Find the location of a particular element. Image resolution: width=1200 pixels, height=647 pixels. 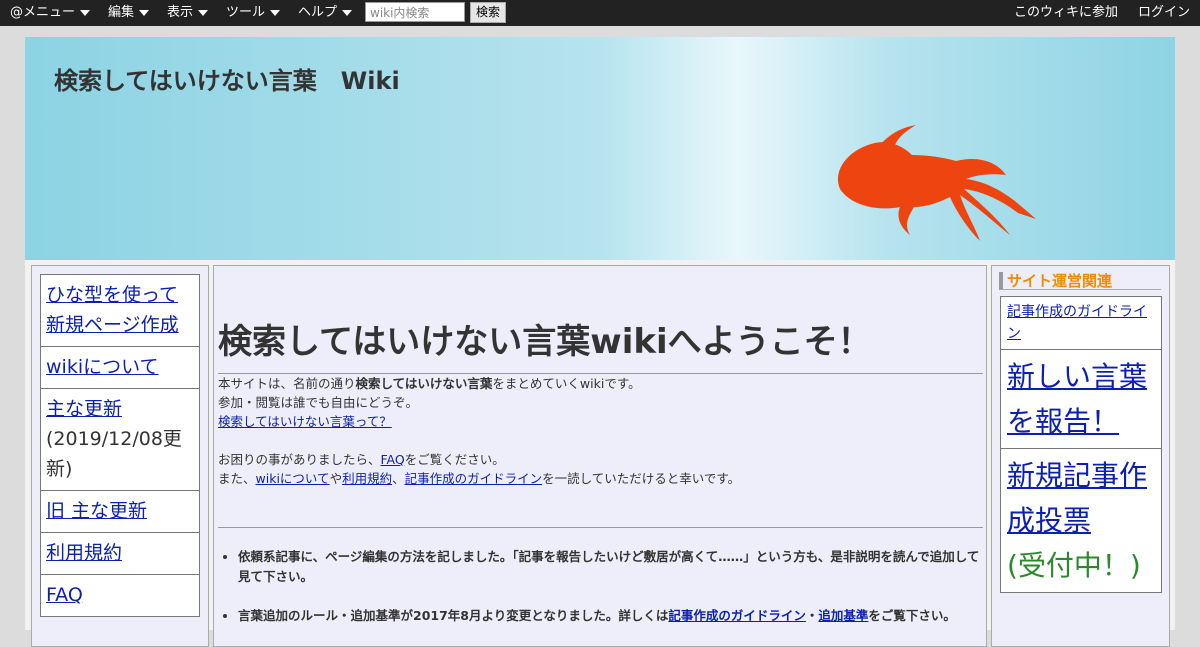

menu-help-label: ヘルプ is located at coordinates (318, 12).